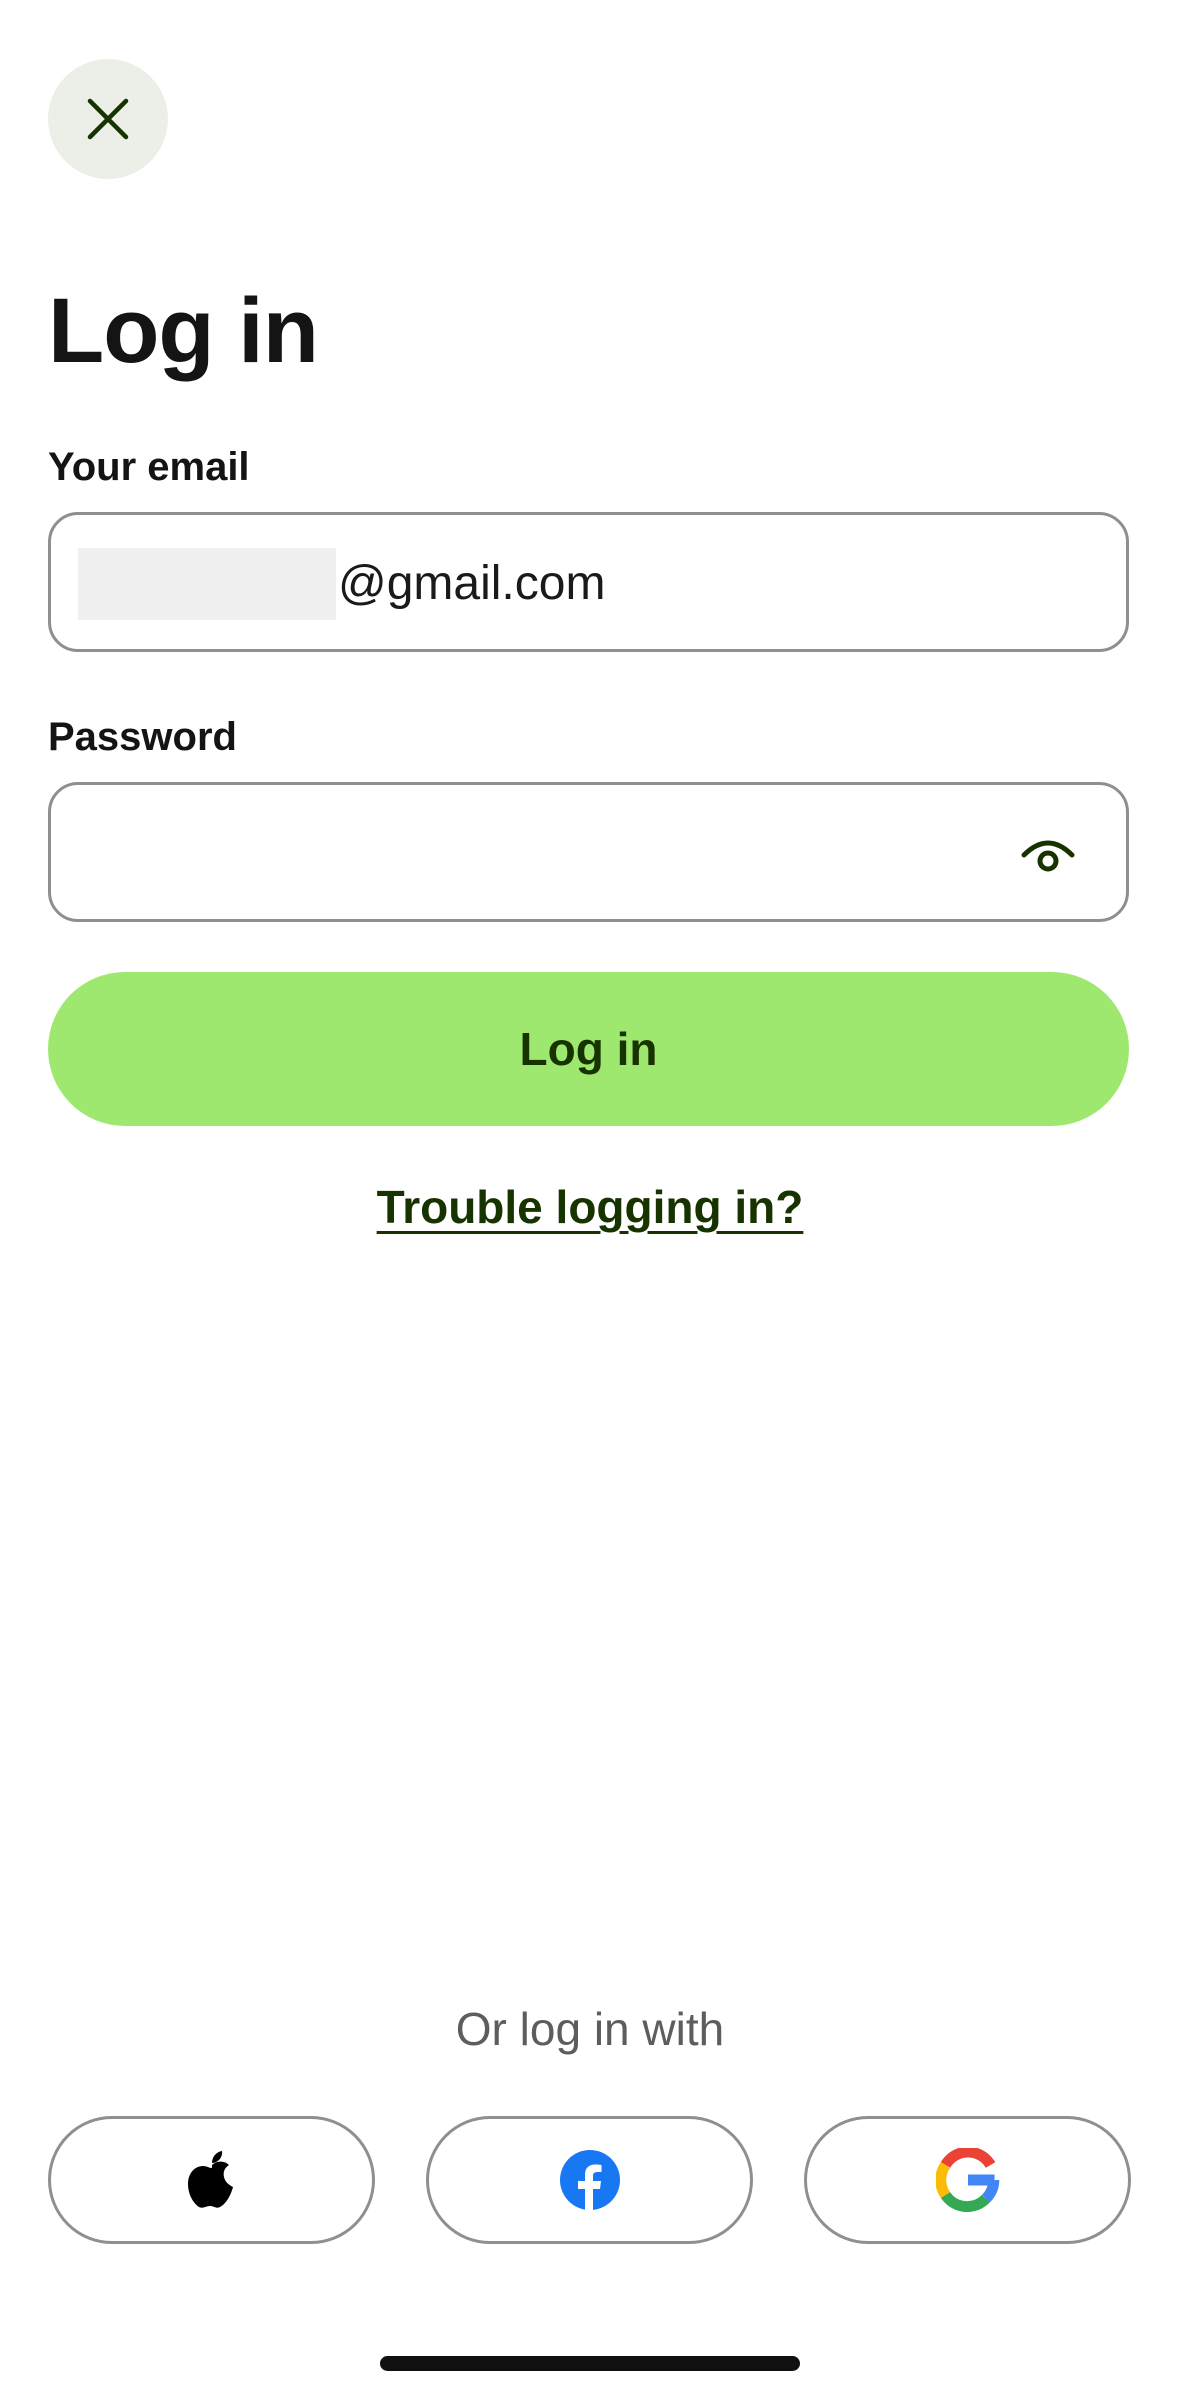 Image resolution: width=1180 pixels, height=2396 pixels. Describe the element at coordinates (142, 737) in the screenshot. I see `password-label: Password` at that location.